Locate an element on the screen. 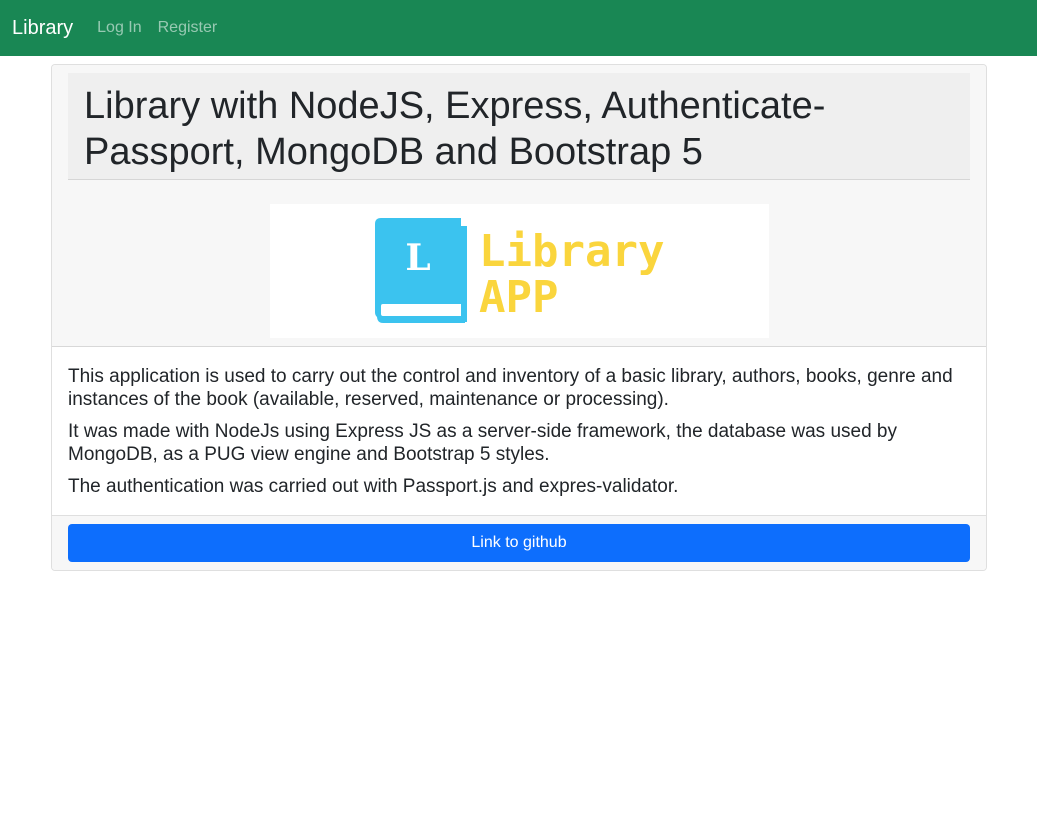 Image resolution: width=1037 pixels, height=828 pixels. book-logo-icon: L Library APP is located at coordinates (519, 270).